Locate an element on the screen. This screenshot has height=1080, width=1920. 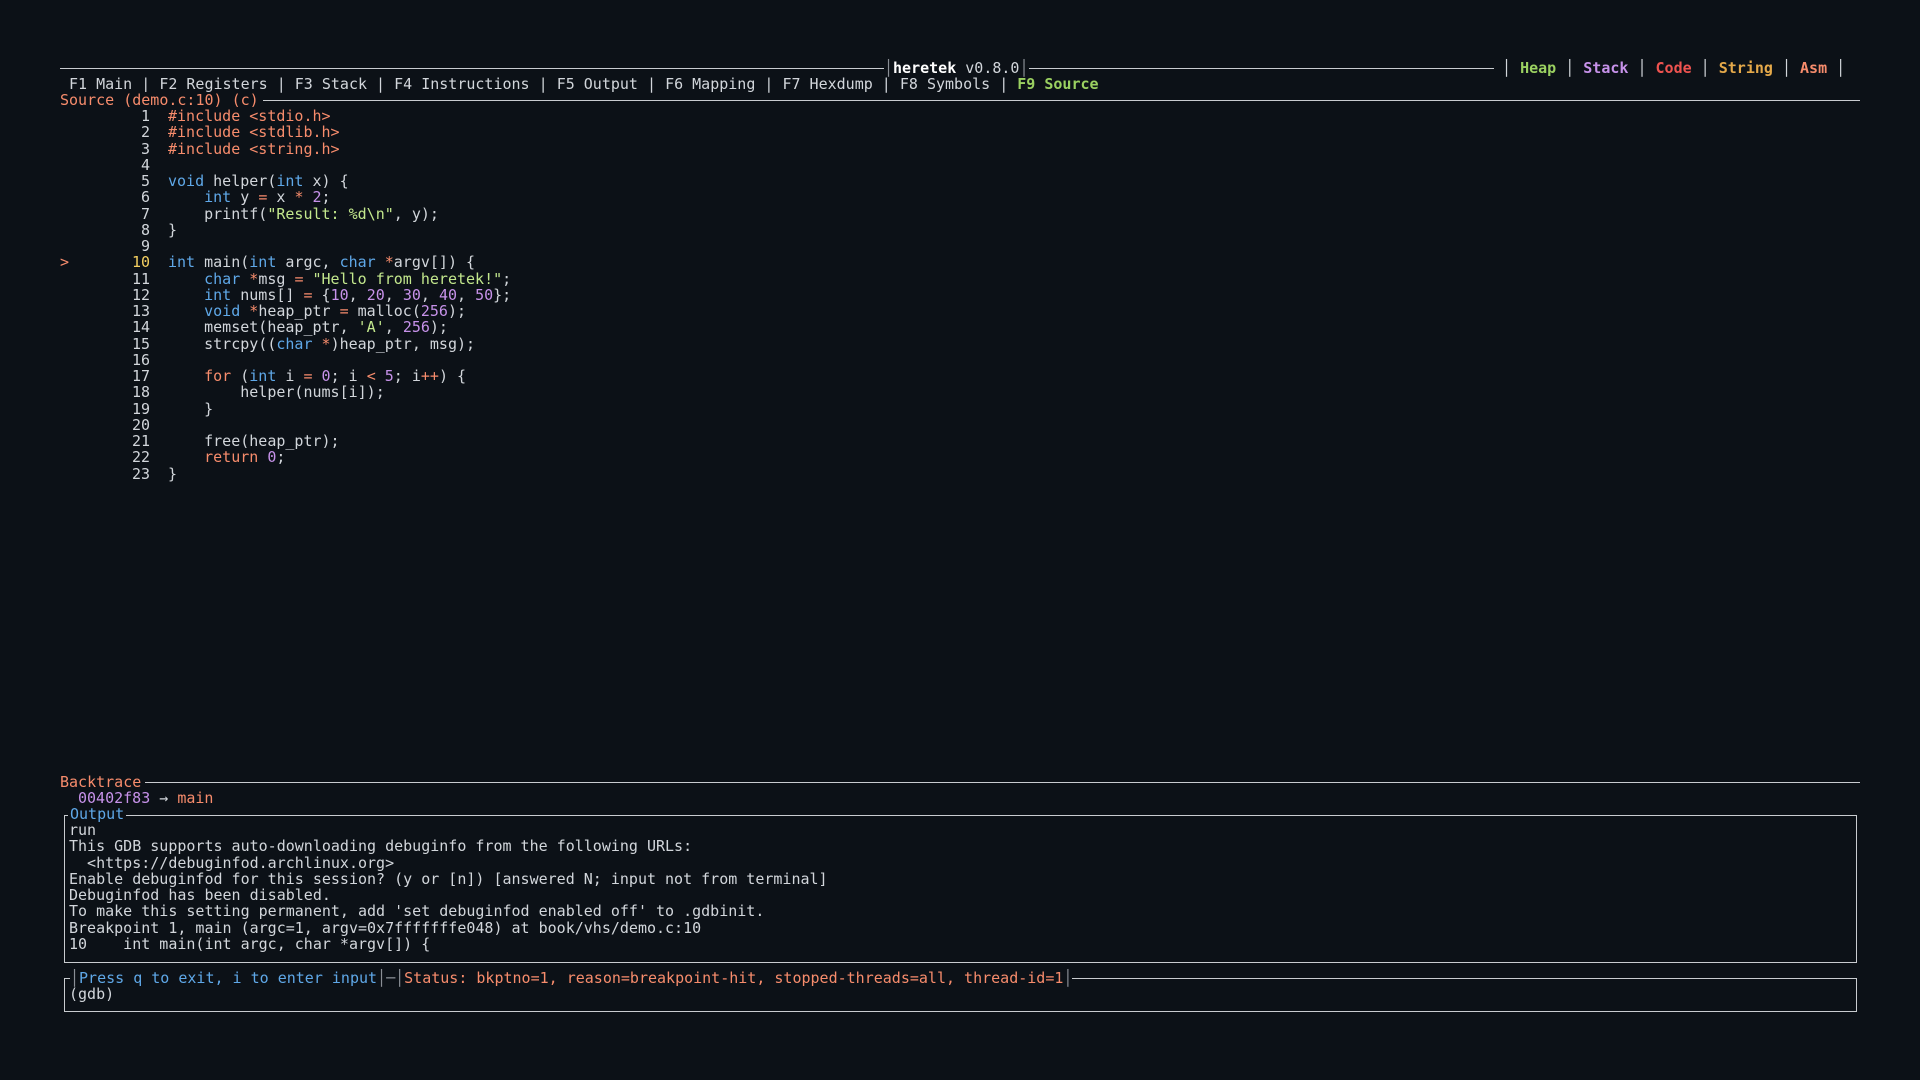
source-line: 23} is located at coordinates (285, 473).